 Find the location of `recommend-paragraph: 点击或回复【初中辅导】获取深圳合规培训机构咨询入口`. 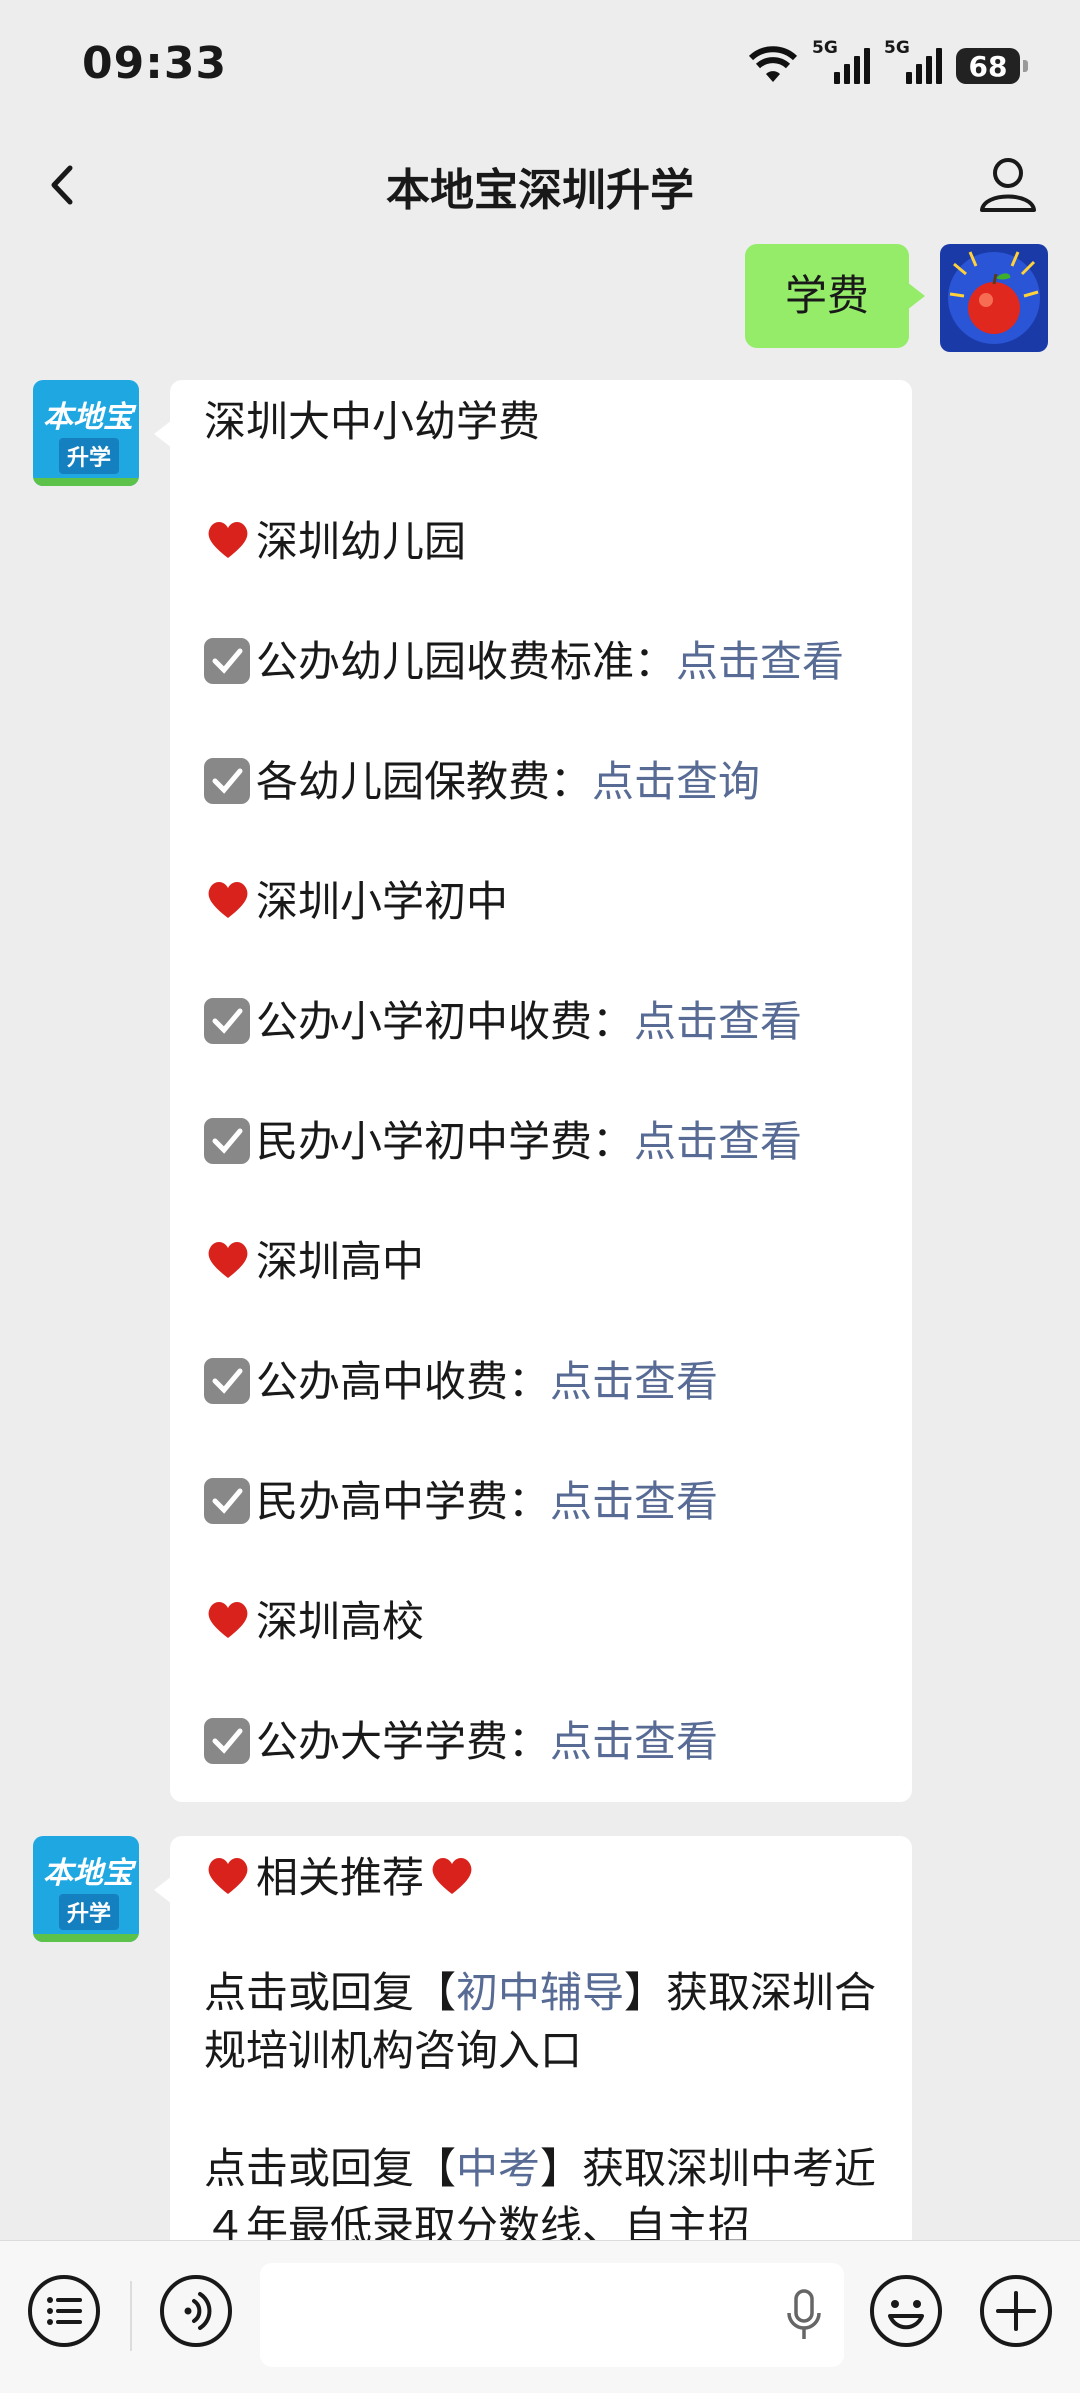

recommend-paragraph: 点击或回复【初中辅导】获取深圳合规培训机构咨询入口 is located at coordinates (540, 2021).